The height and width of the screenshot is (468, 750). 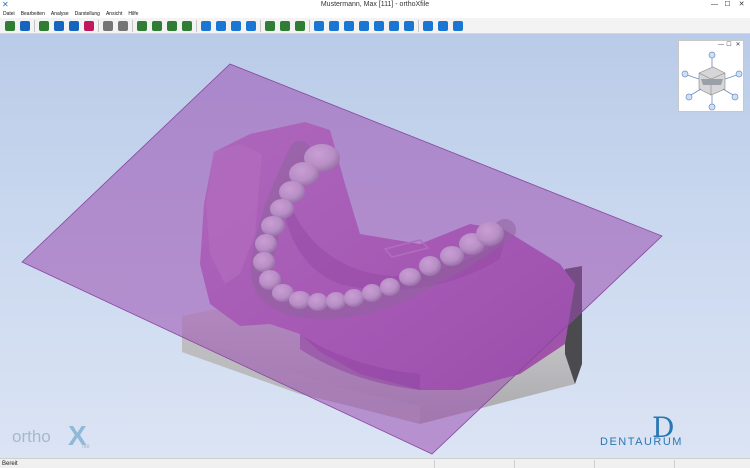 I want to click on arch-icon, so click(x=334, y=26).